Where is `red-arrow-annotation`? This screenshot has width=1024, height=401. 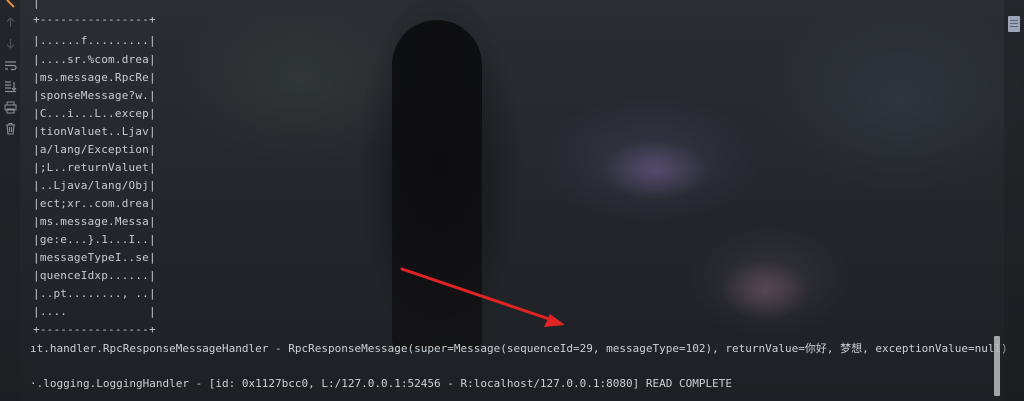 red-arrow-annotation is located at coordinates (482, 297).